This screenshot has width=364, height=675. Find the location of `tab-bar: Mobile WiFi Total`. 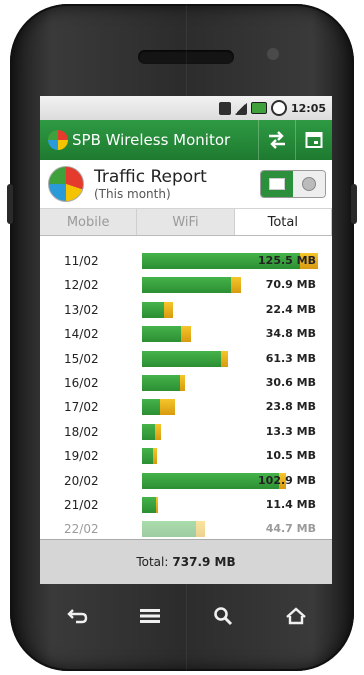

tab-bar: Mobile WiFi Total is located at coordinates (186, 222).